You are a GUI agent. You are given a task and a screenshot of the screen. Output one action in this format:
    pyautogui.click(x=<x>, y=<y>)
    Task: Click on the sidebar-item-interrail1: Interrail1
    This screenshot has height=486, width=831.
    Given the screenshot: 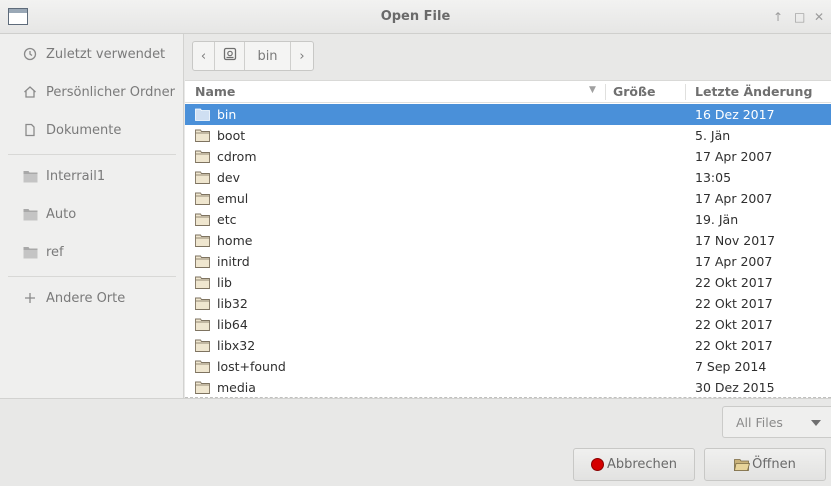 What is the action you would take?
    pyautogui.click(x=92, y=176)
    